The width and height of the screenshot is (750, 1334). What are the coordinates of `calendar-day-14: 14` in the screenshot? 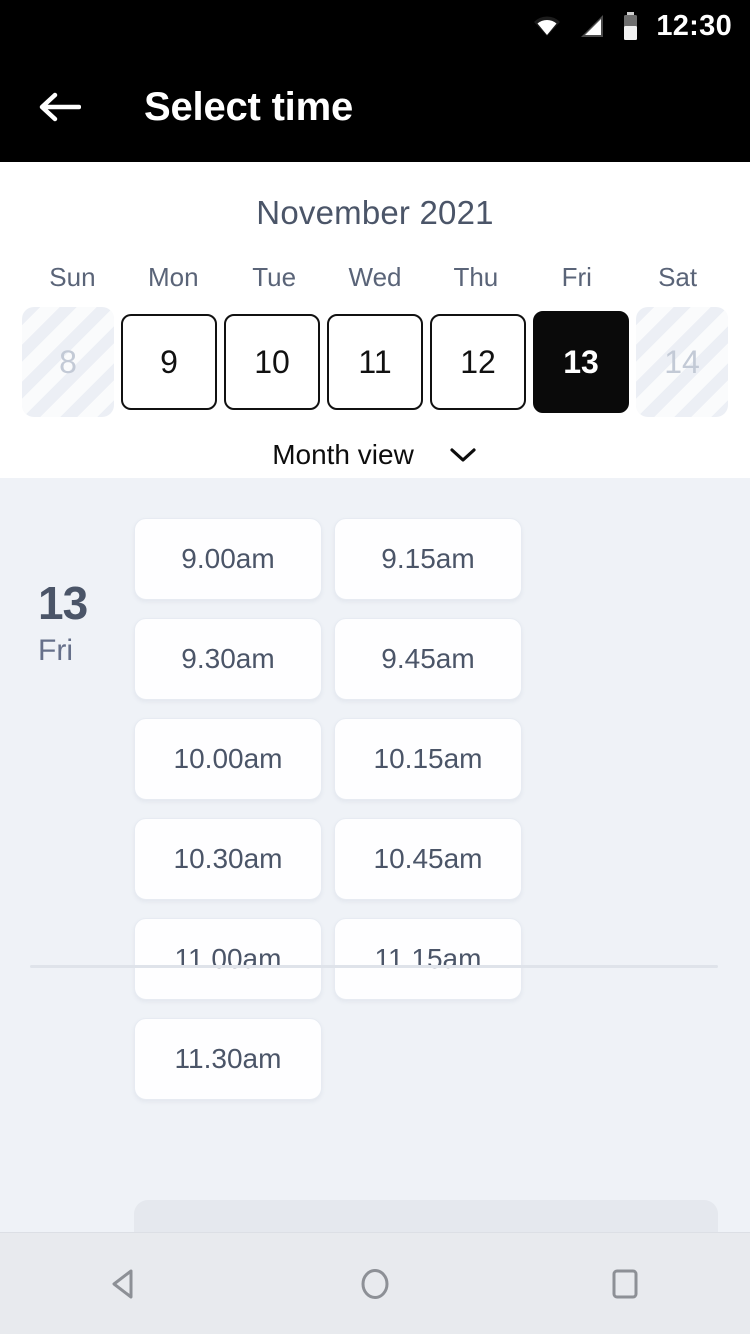 It's located at (682, 362).